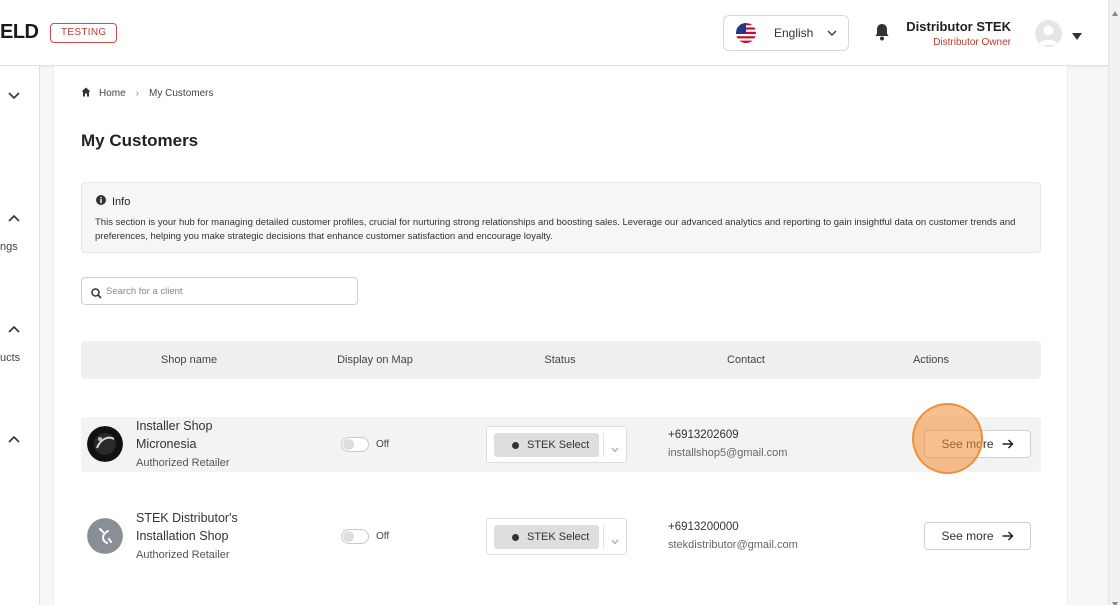 The image size is (1120, 605). Describe the element at coordinates (226, 291) in the screenshot. I see `search-input` at that location.